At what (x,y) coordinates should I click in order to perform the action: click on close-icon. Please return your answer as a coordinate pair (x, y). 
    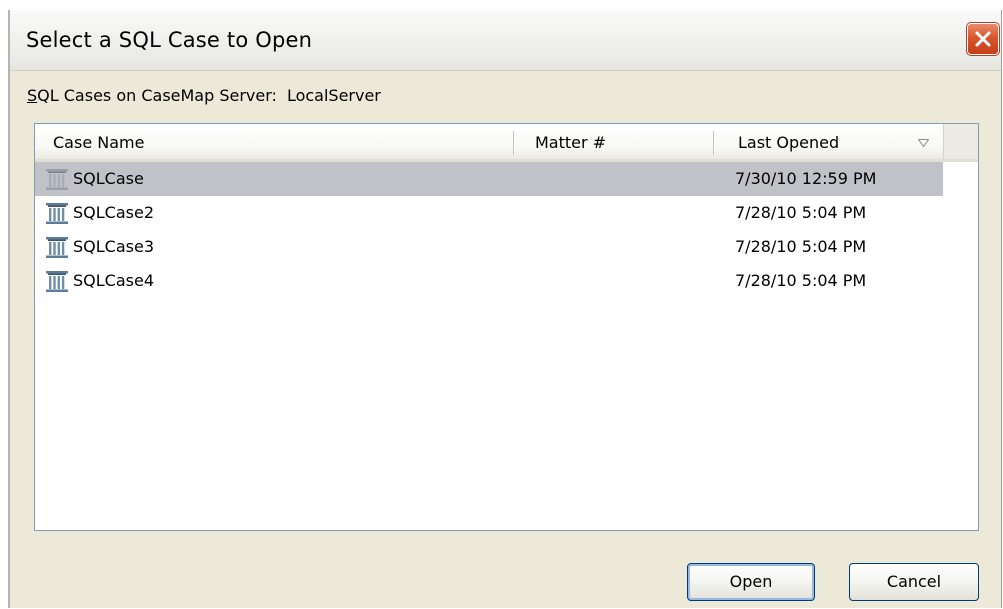
    Looking at the image, I should click on (983, 39).